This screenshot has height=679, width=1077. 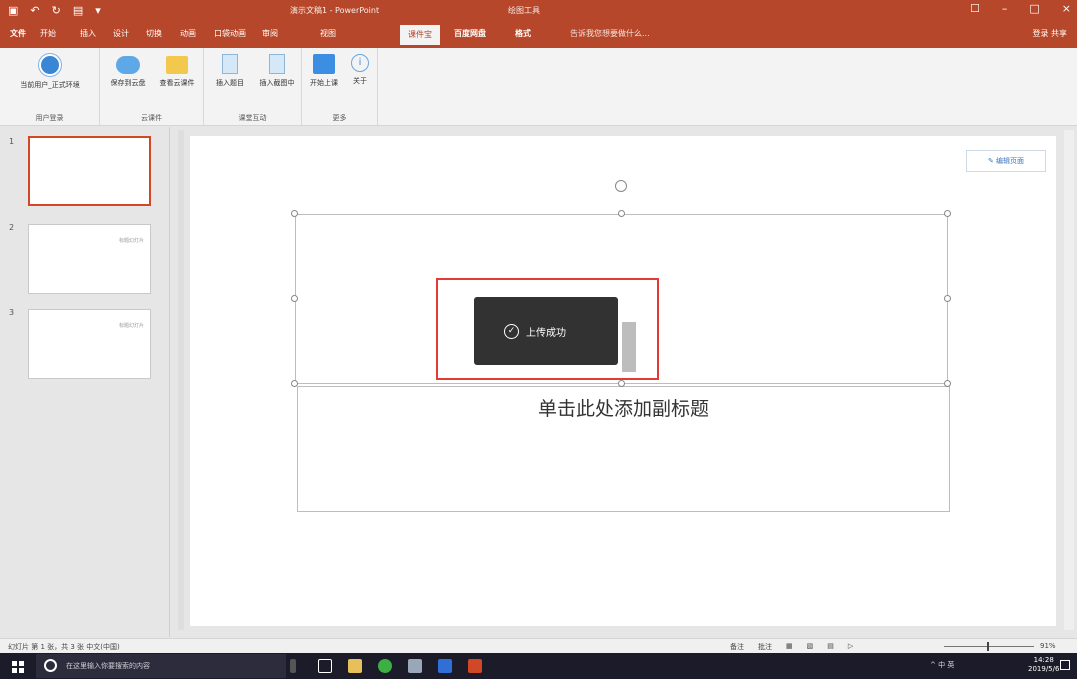 What do you see at coordinates (335, 10) in the screenshot?
I see `window-title: 演示文稿1 - PowerPoint` at bounding box center [335, 10].